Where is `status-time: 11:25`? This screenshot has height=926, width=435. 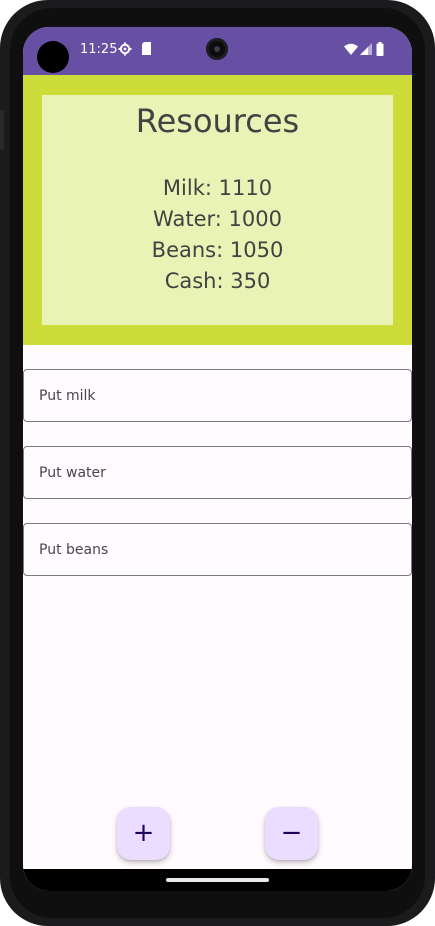
status-time: 11:25 is located at coordinates (99, 49).